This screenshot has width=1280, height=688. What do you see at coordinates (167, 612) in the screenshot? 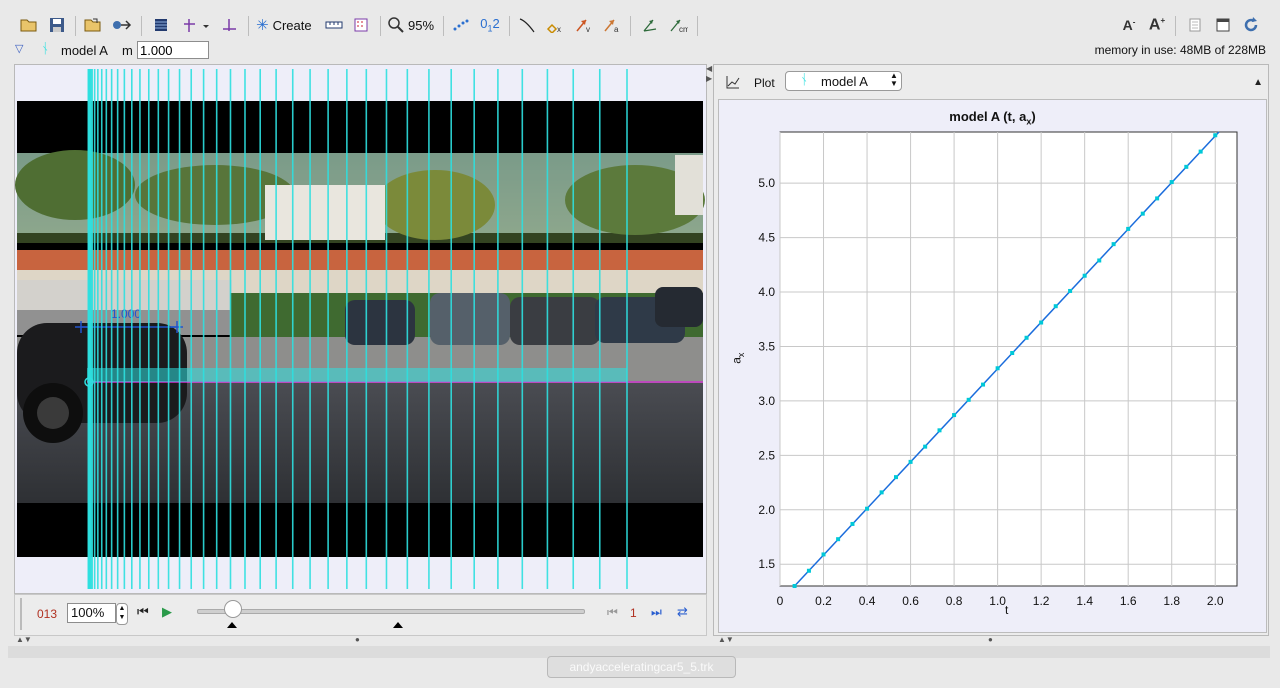
I see `play-icon: ▶` at bounding box center [167, 612].